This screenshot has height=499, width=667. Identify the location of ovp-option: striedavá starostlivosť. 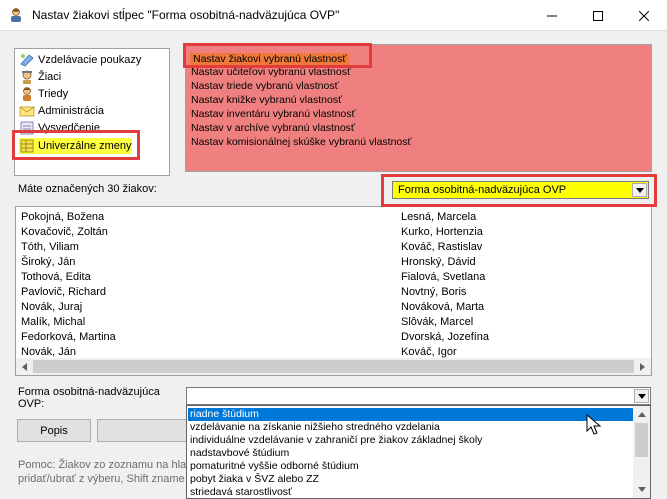
(240, 492).